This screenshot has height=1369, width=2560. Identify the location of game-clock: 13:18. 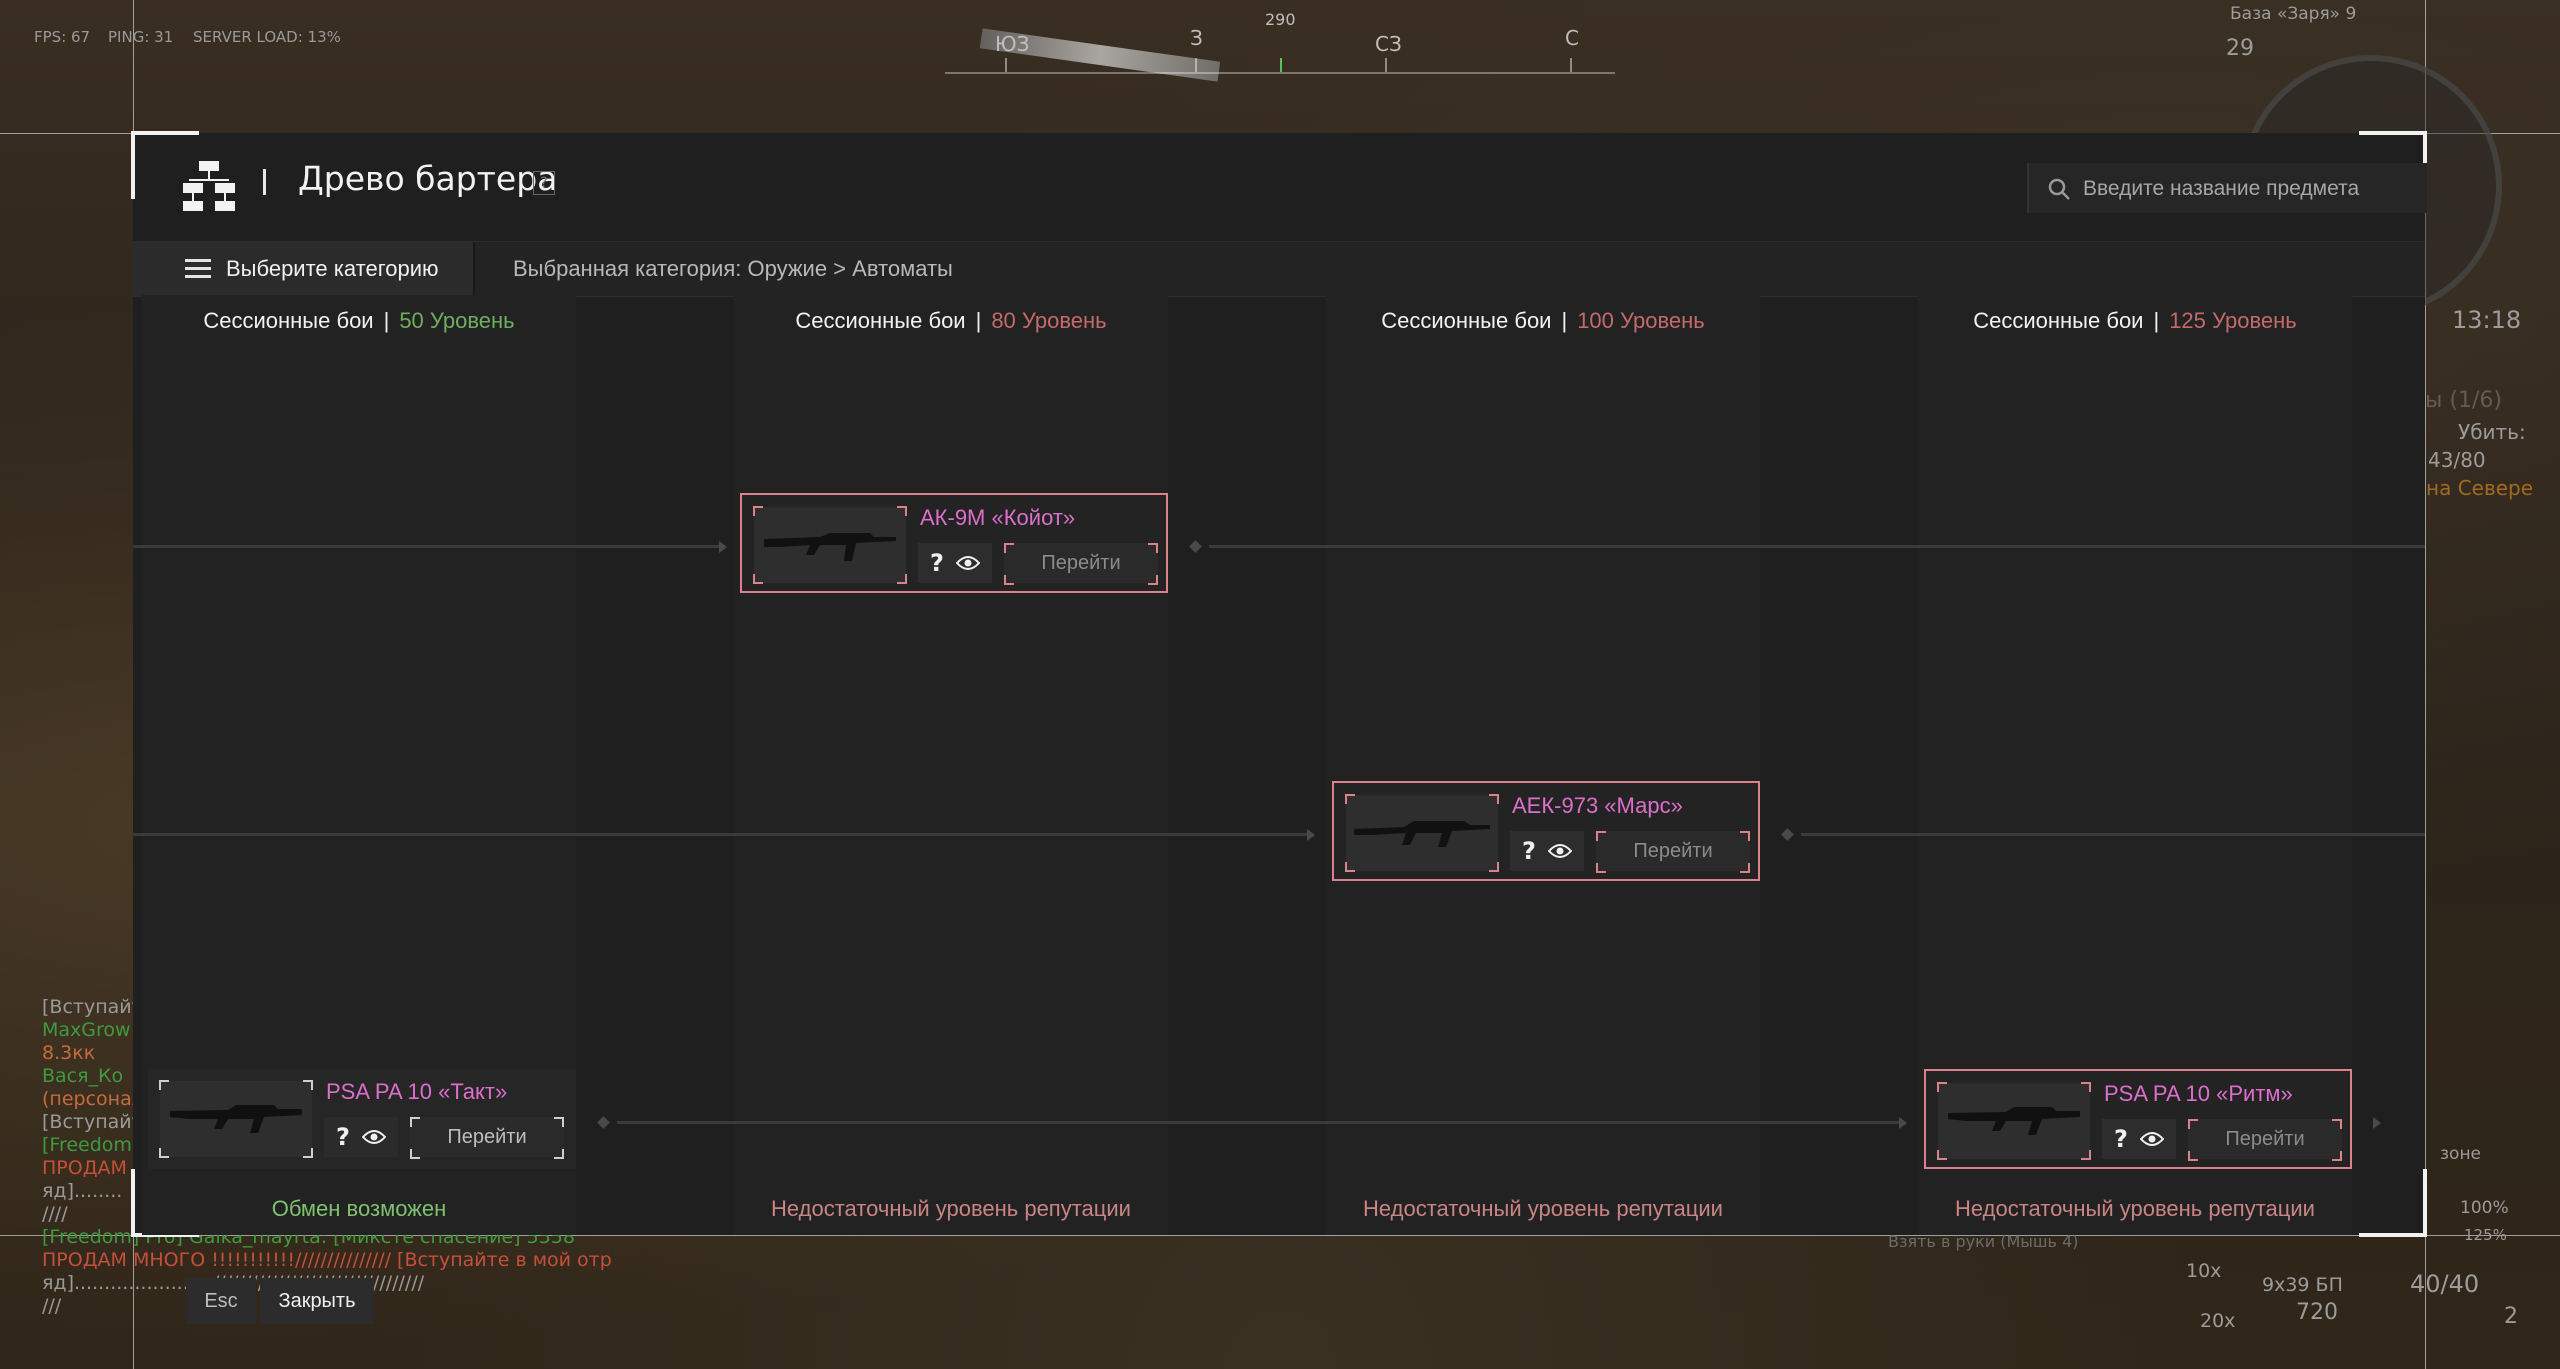
(2487, 320).